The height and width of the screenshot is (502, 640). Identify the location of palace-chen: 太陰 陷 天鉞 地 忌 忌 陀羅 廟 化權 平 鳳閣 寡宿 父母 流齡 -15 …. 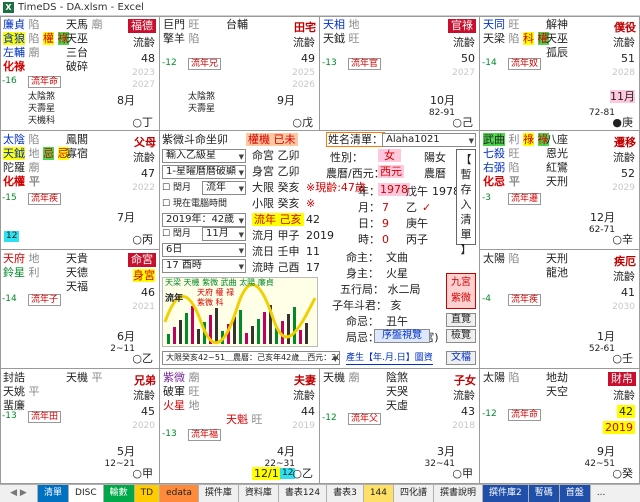
(80, 190).